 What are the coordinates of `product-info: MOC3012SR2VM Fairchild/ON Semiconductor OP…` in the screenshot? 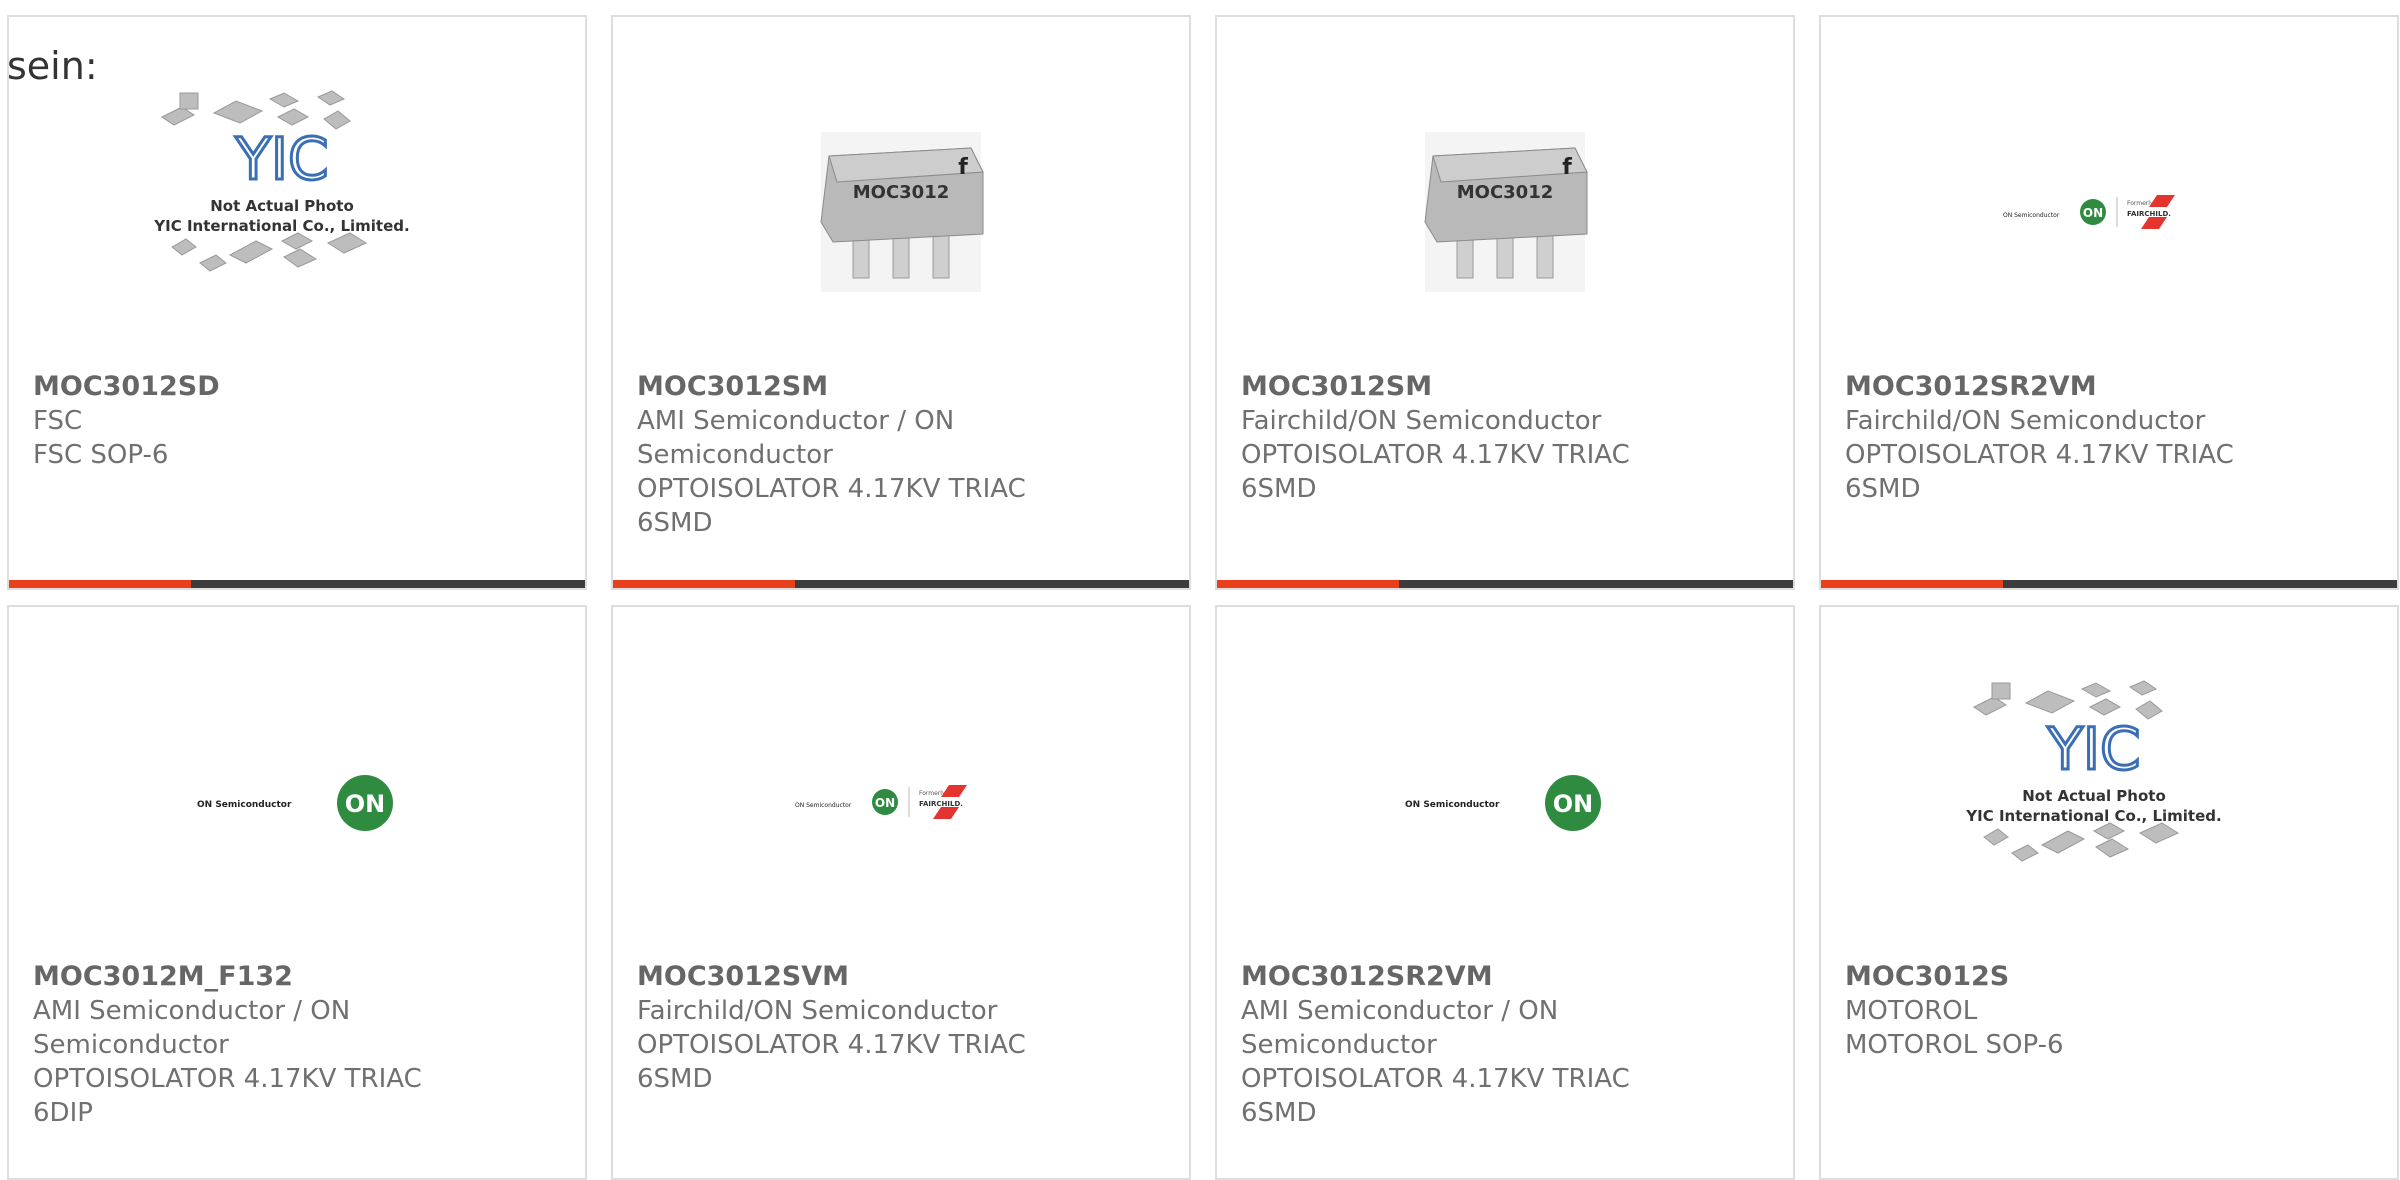 It's located at (2111, 438).